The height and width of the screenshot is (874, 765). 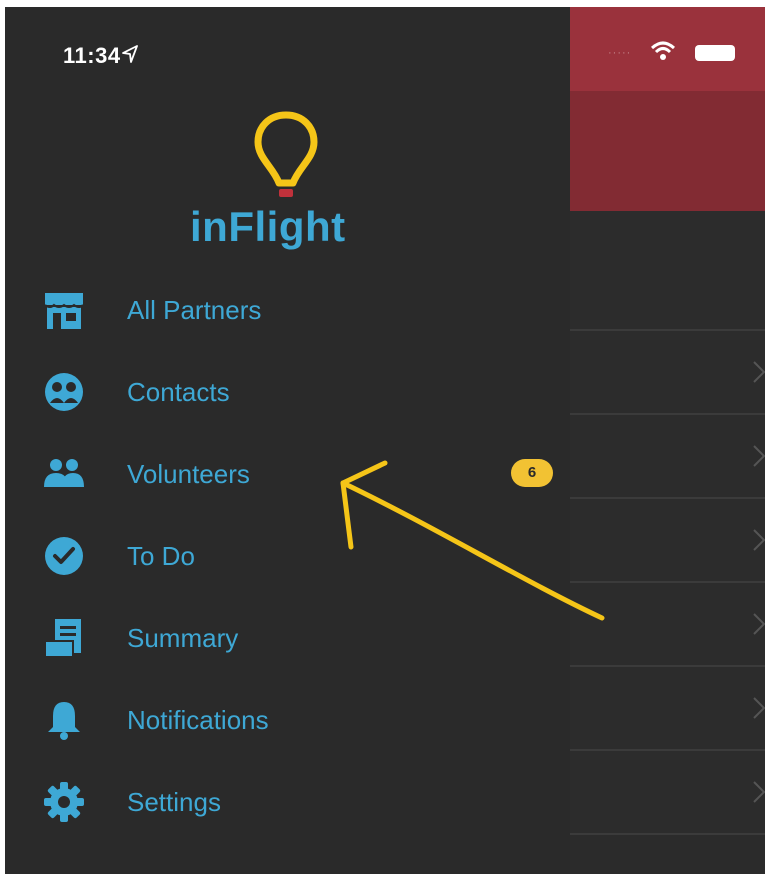 What do you see at coordinates (663, 50) in the screenshot?
I see `wifi-icon` at bounding box center [663, 50].